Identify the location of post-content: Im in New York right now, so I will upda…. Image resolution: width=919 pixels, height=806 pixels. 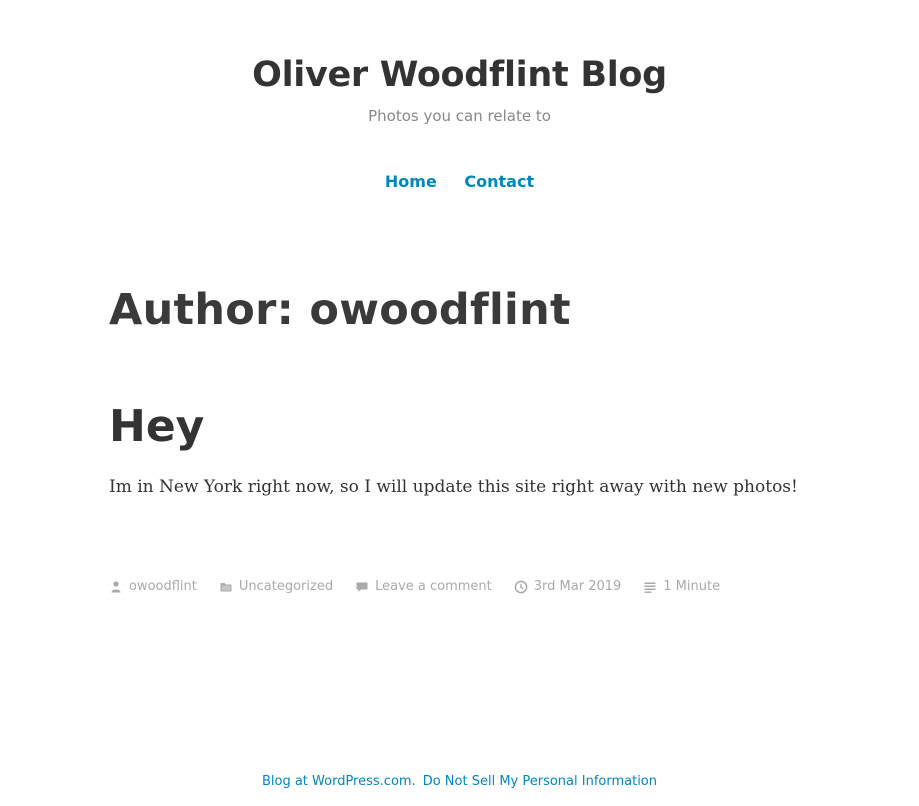
(453, 487).